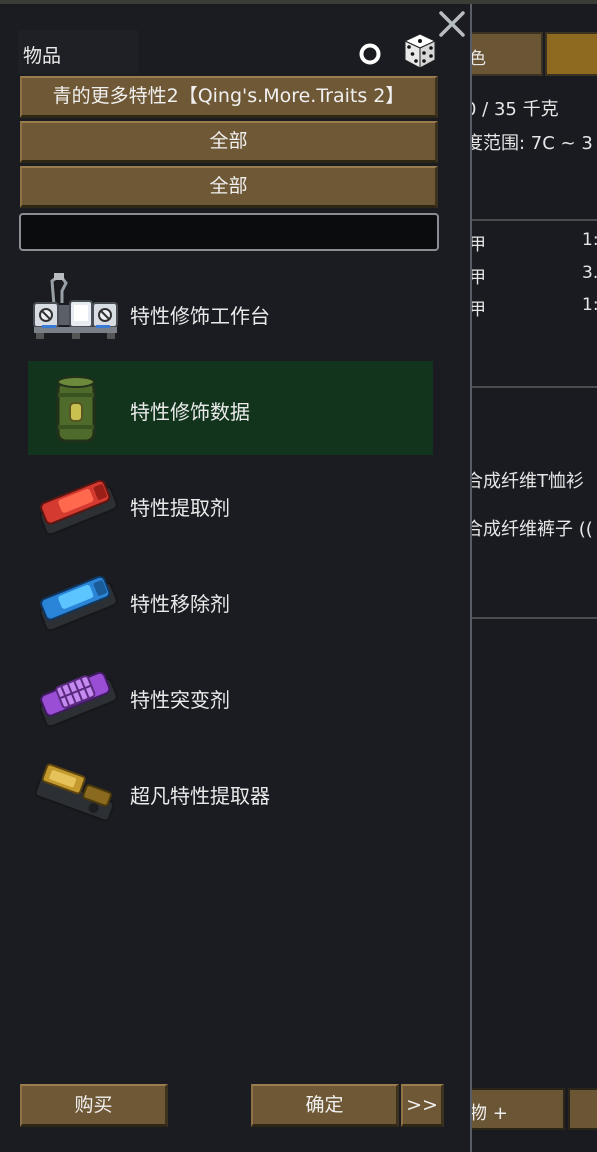  I want to click on list-item: 特性修饰工作台, so click(230, 312).